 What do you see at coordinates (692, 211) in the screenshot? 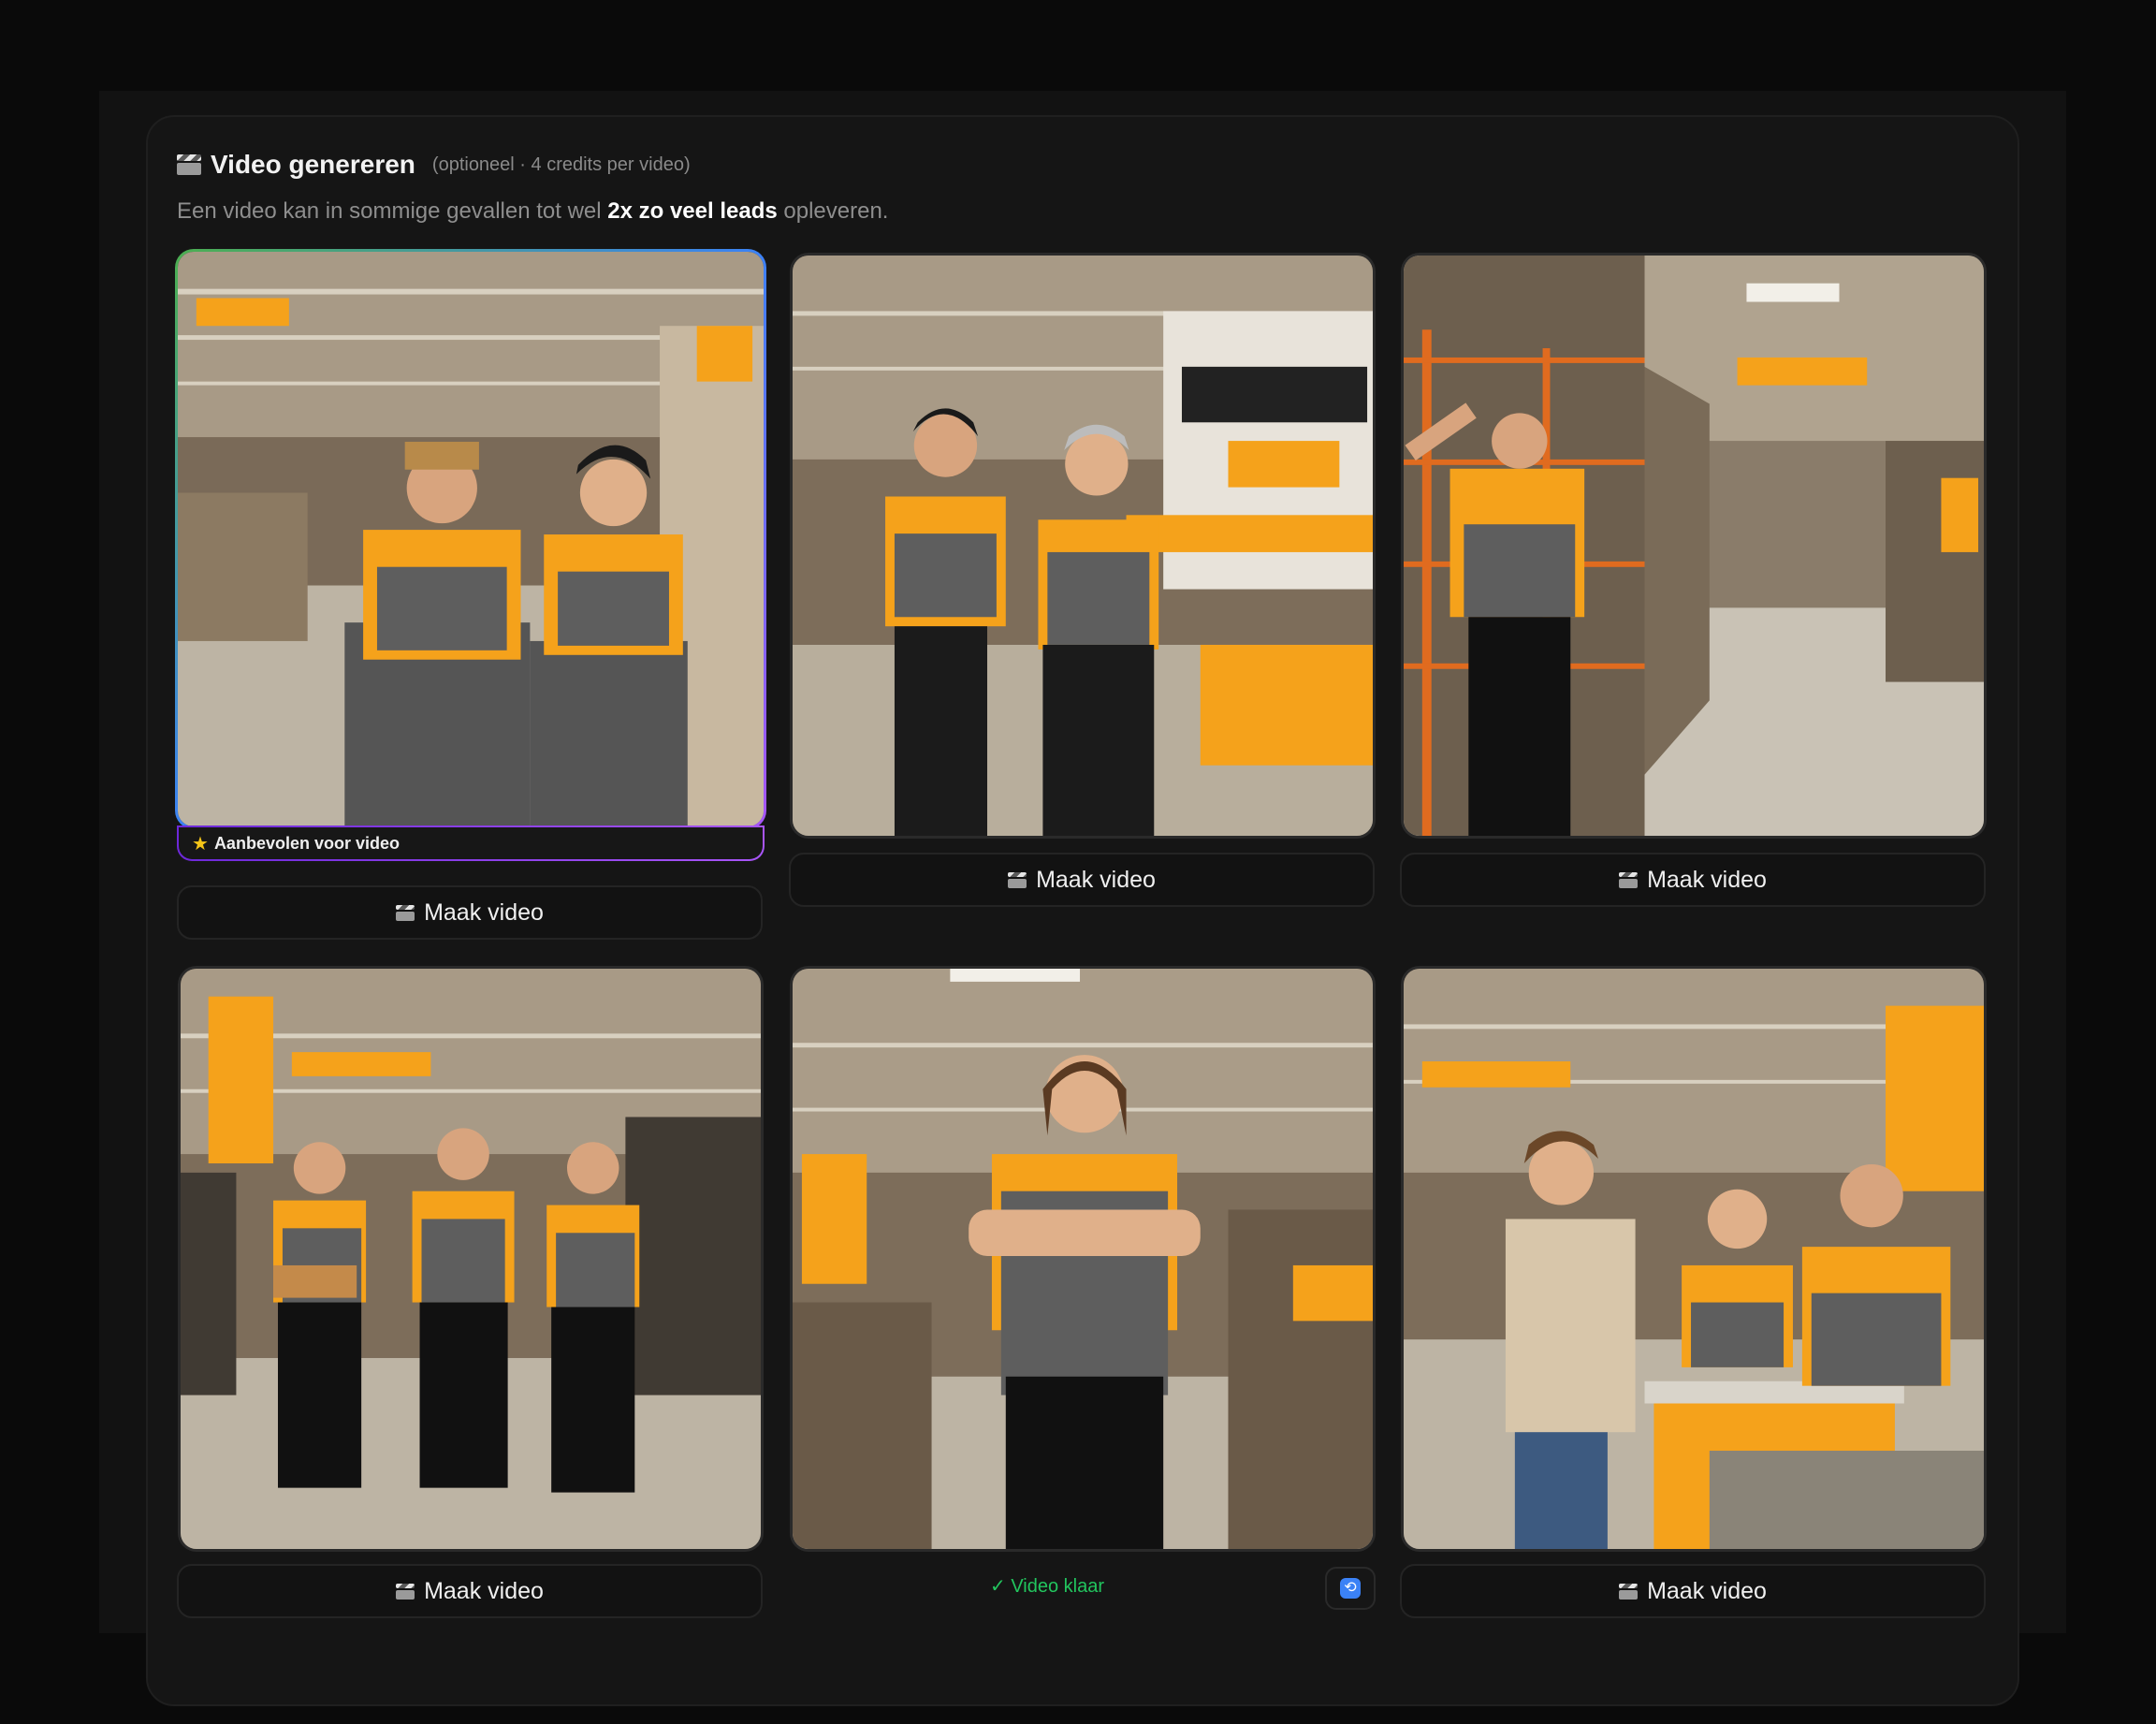
I see `subtitle-highlight: 2x zo veel leads` at bounding box center [692, 211].